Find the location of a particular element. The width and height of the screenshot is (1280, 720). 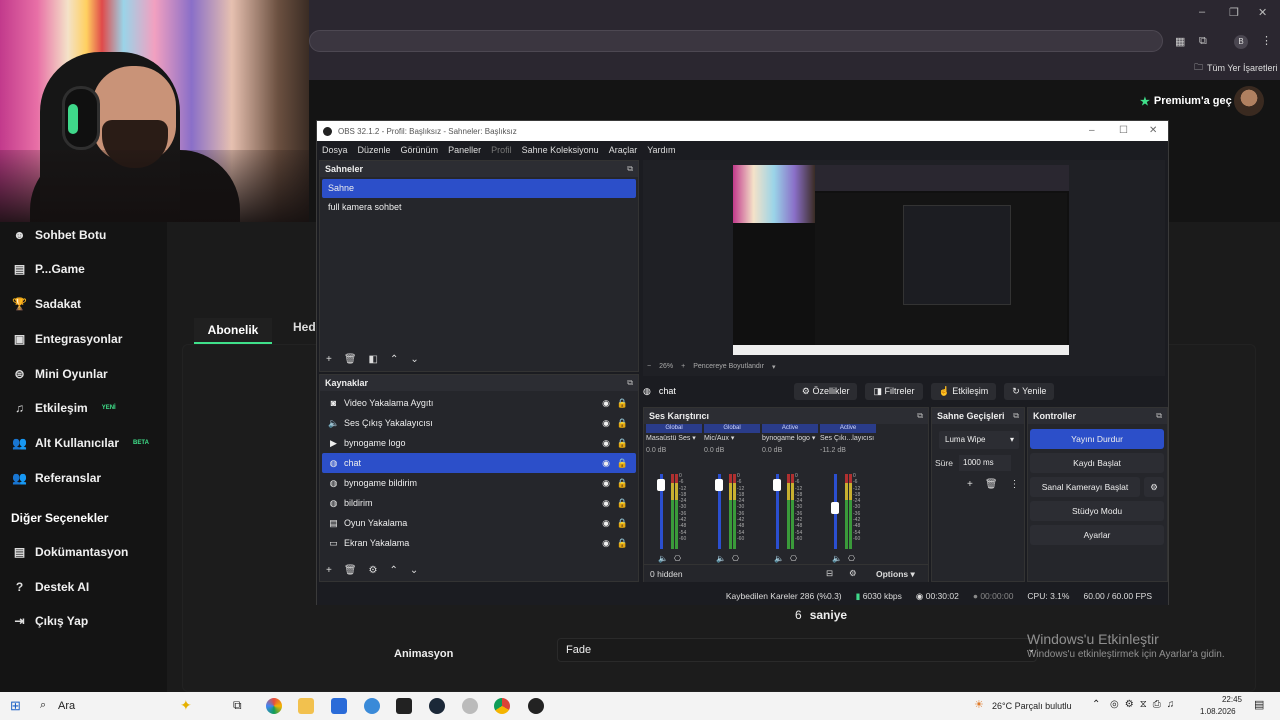

other-item-0: ▤ Dokümantasyon is located at coordinates (70, 552).